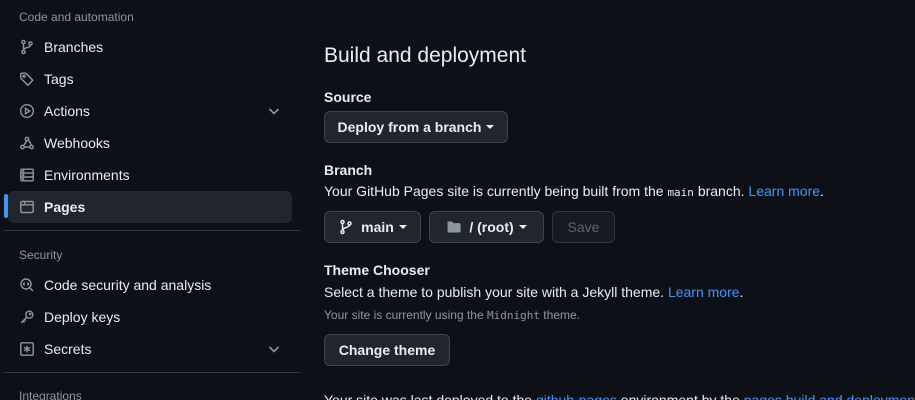 Image resolution: width=915 pixels, height=400 pixels. What do you see at coordinates (377, 227) in the screenshot?
I see `branch-select-label: main` at bounding box center [377, 227].